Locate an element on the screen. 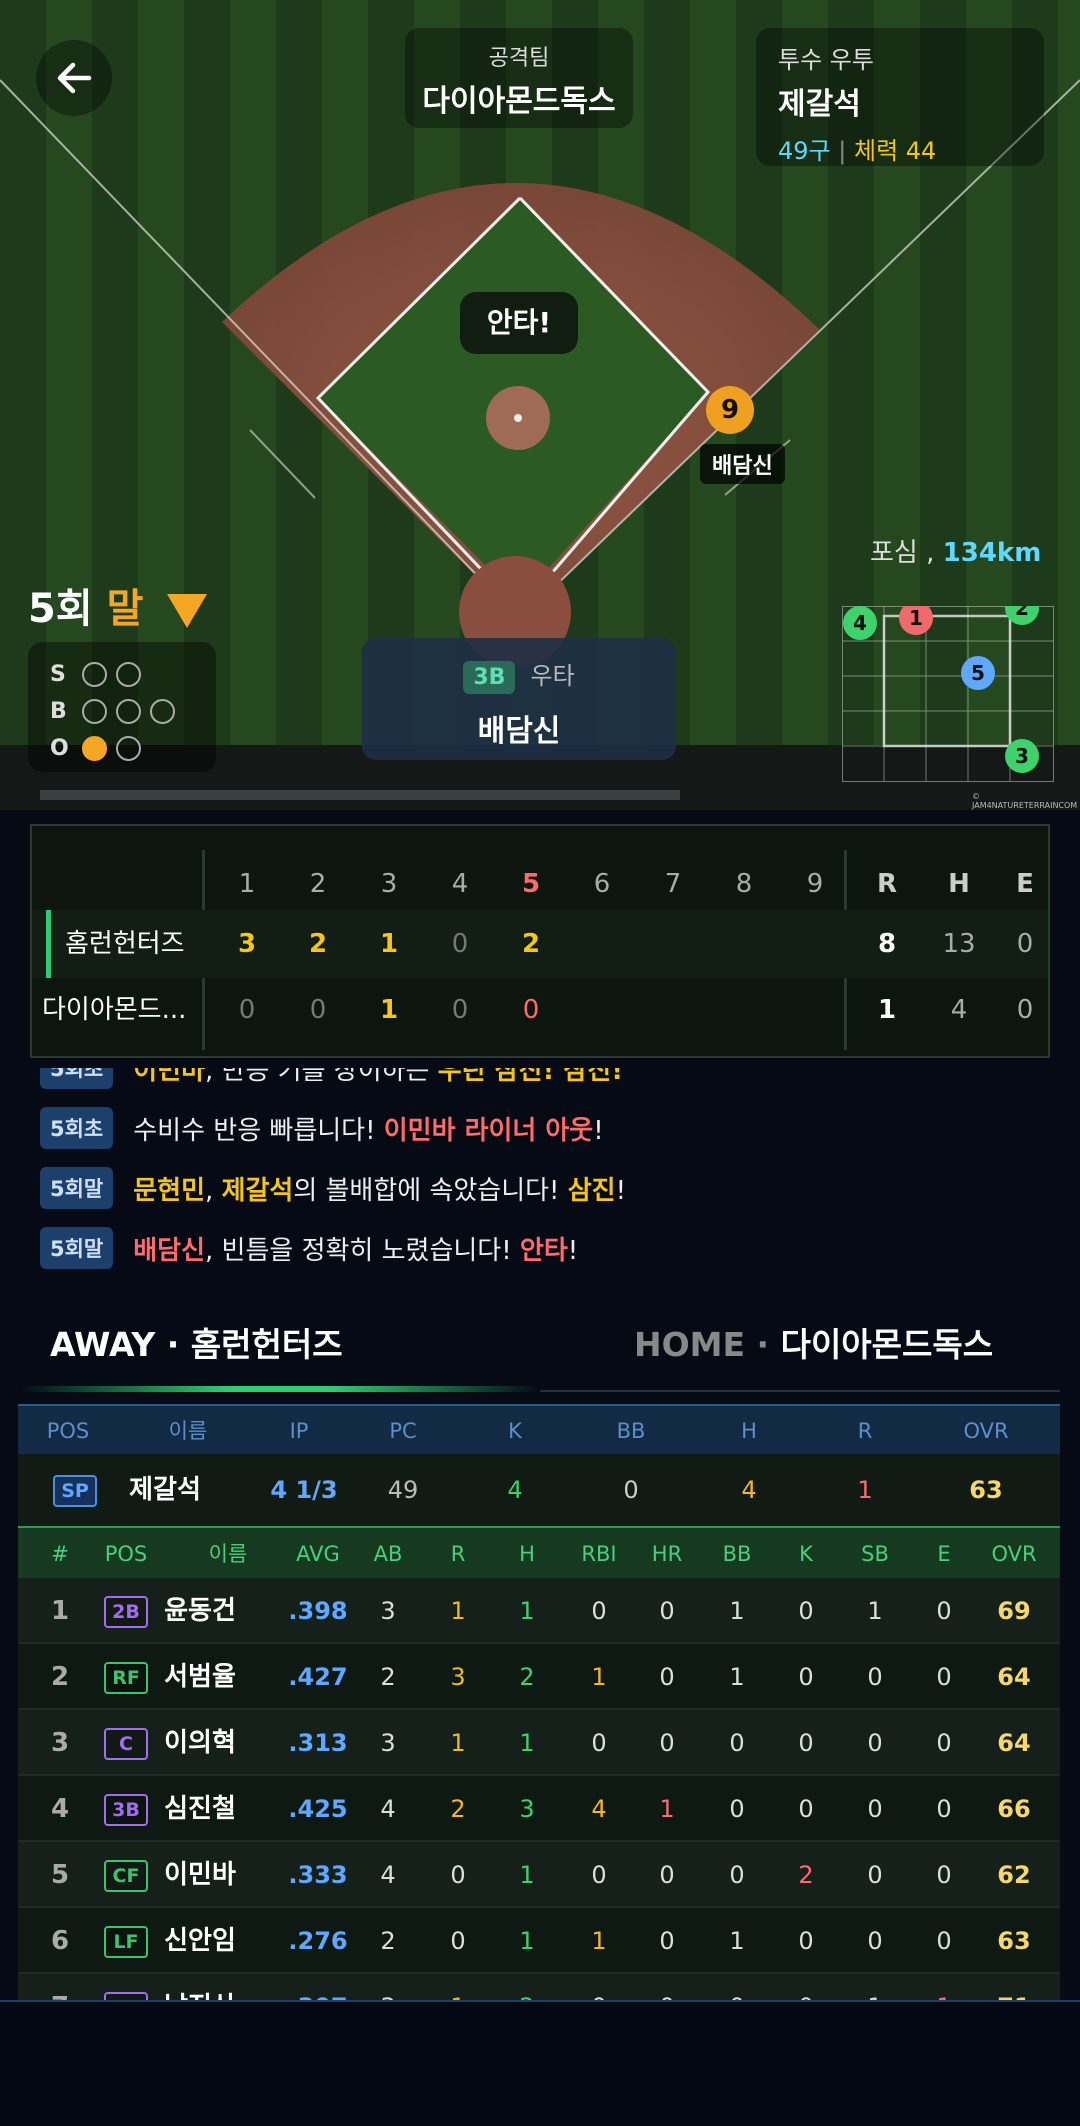  position-badge: LF is located at coordinates (126, 1942).